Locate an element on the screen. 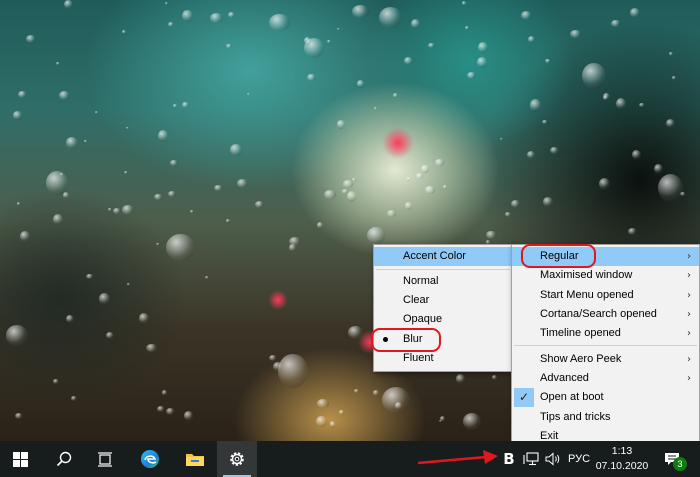 The image size is (700, 477). radio-bullet-icon is located at coordinates (385, 339).